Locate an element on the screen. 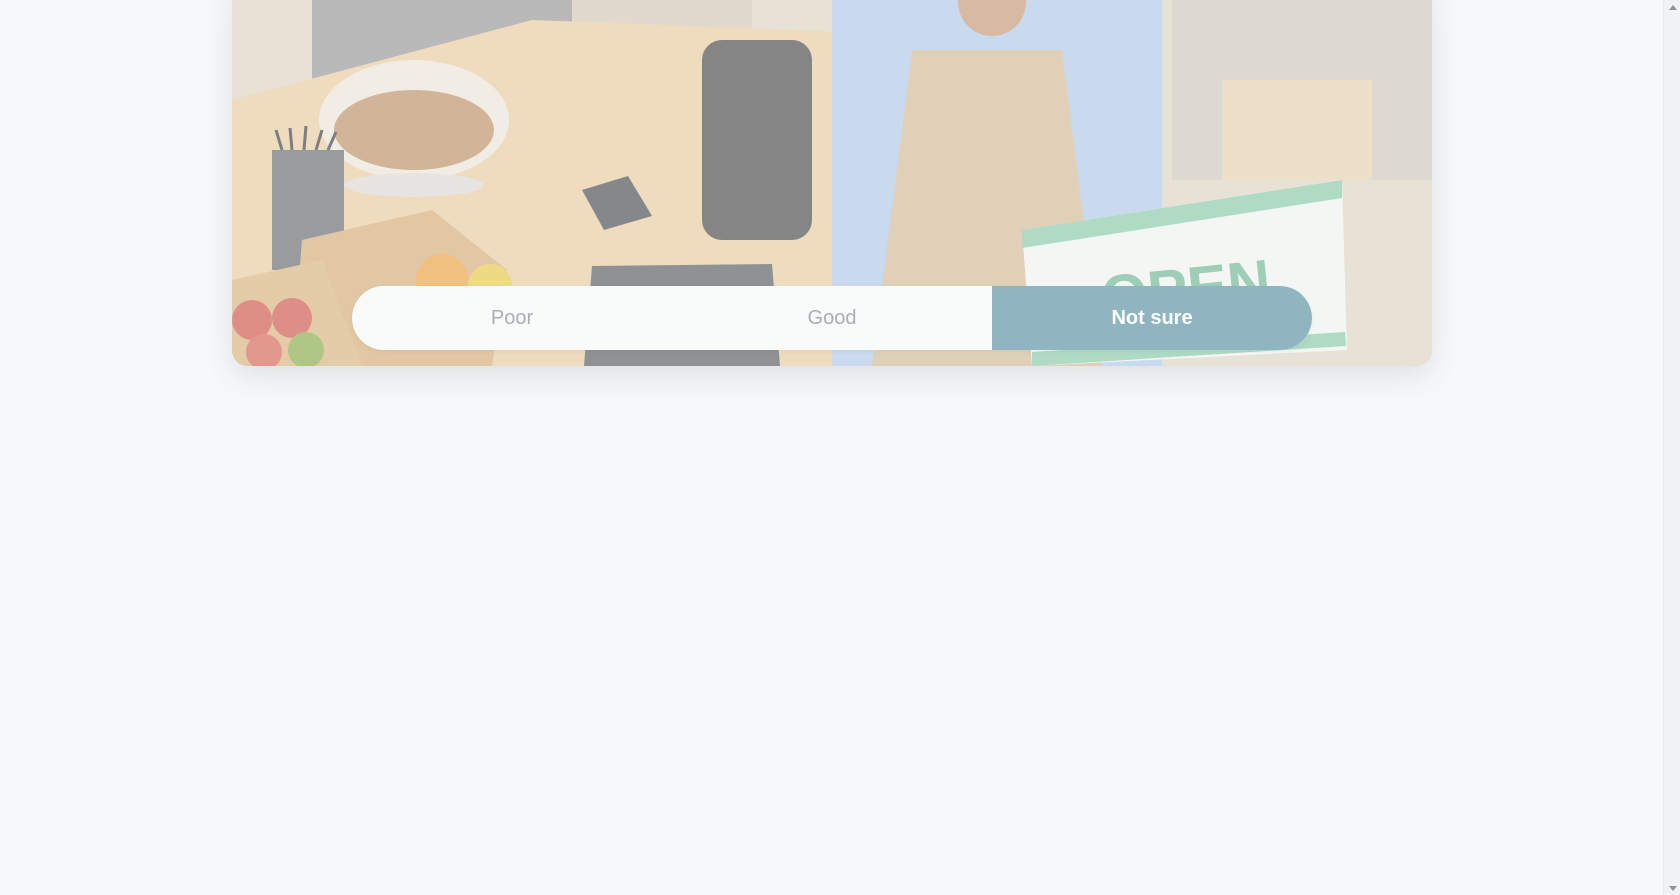 Image resolution: width=1680 pixels, height=895 pixels. scroll-up-button is located at coordinates (1672, 7).